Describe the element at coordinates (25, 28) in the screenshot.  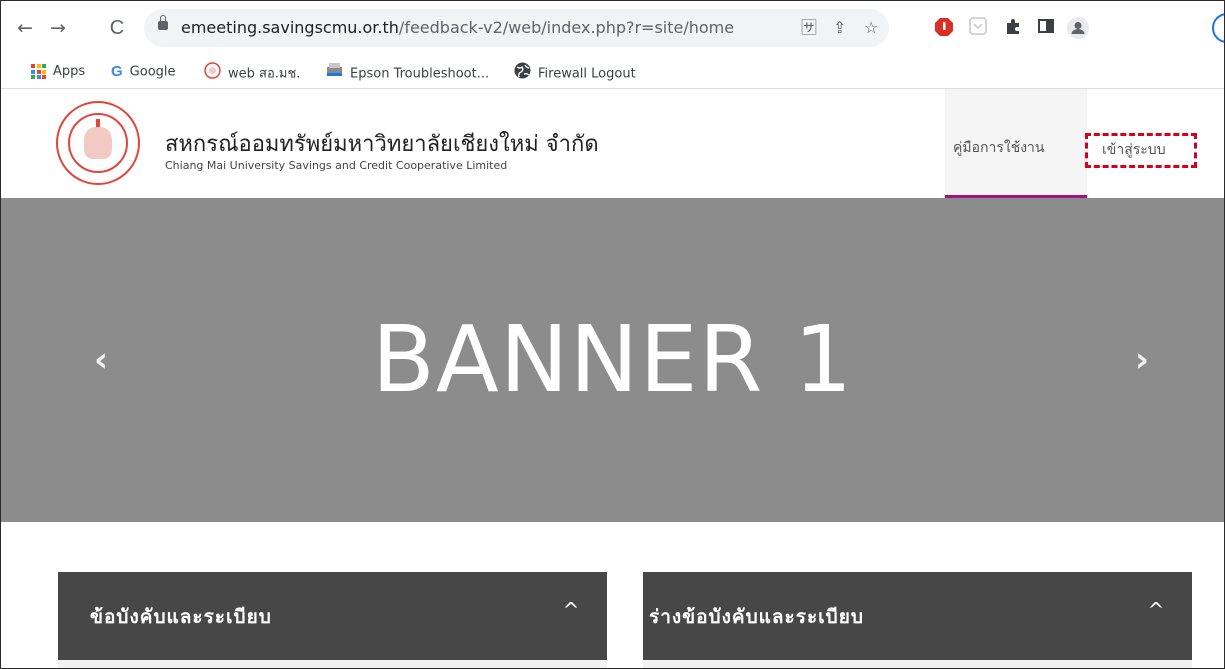
I see `back-icon: ←` at that location.